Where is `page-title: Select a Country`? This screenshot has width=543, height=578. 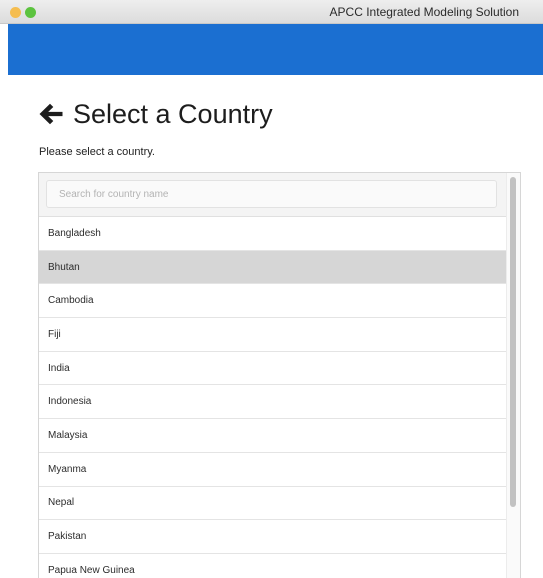 page-title: Select a Country is located at coordinates (173, 113).